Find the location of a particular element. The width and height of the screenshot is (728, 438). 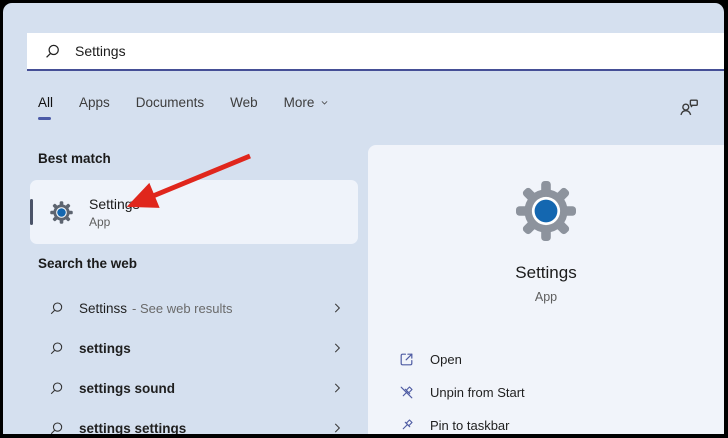

open-external-icon is located at coordinates (406, 359).